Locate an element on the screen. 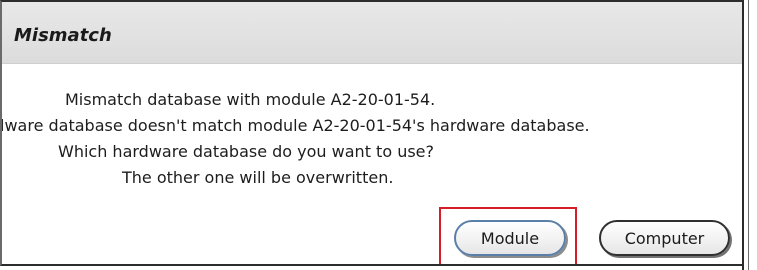 The image size is (757, 270). computer-button-label: Computer is located at coordinates (664, 238).